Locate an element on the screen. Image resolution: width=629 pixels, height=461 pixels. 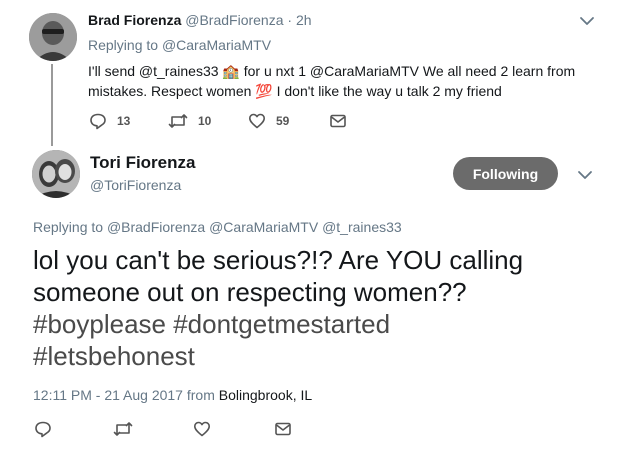
hashtag-line: #letsbehonest is located at coordinates (278, 356).